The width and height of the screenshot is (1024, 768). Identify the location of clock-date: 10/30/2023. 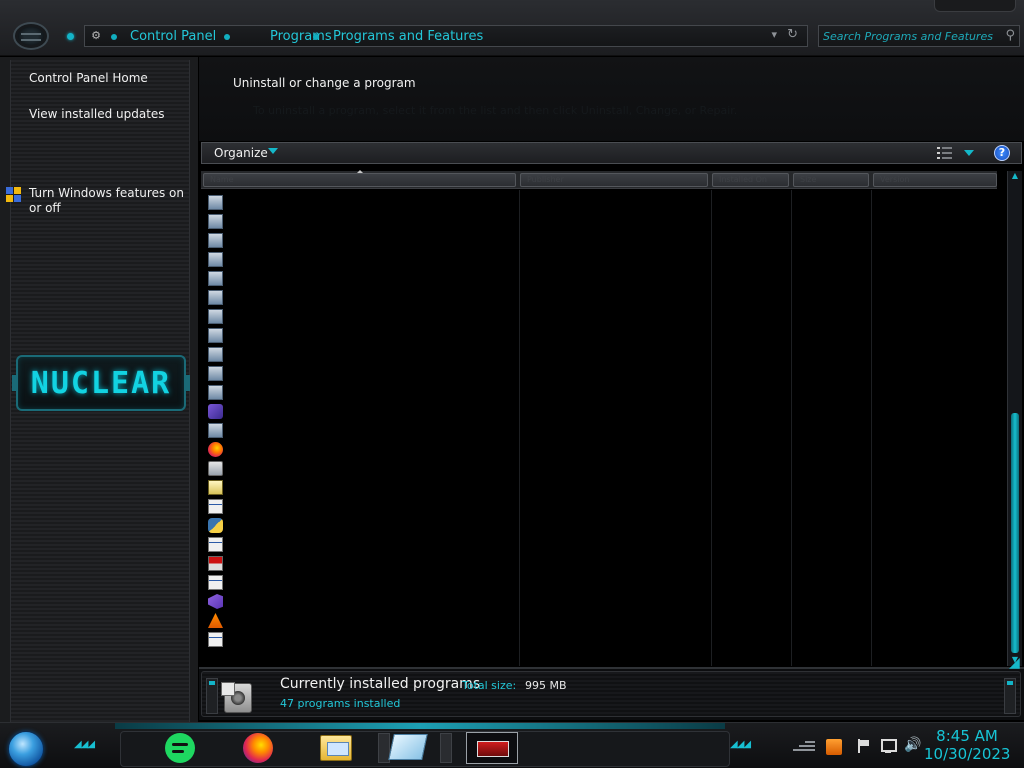
(967, 754).